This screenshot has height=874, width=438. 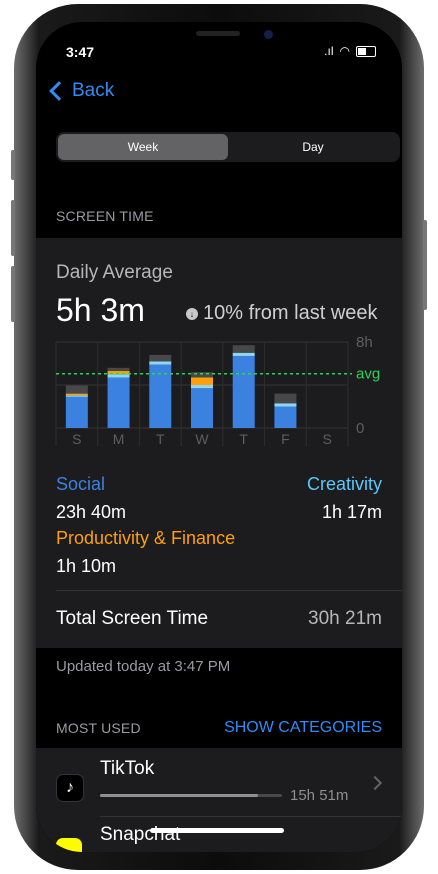 What do you see at coordinates (192, 313) in the screenshot?
I see `arrow-down-circle-icon: ↓` at bounding box center [192, 313].